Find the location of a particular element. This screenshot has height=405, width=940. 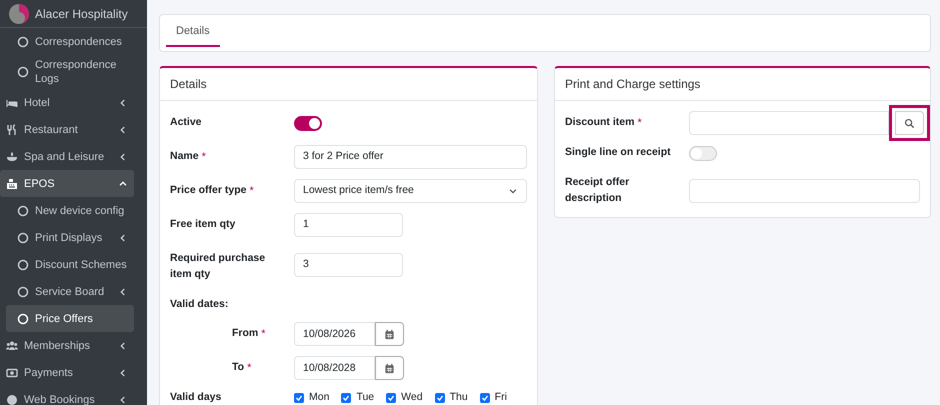

sidebar-item: Payments is located at coordinates (67, 372).